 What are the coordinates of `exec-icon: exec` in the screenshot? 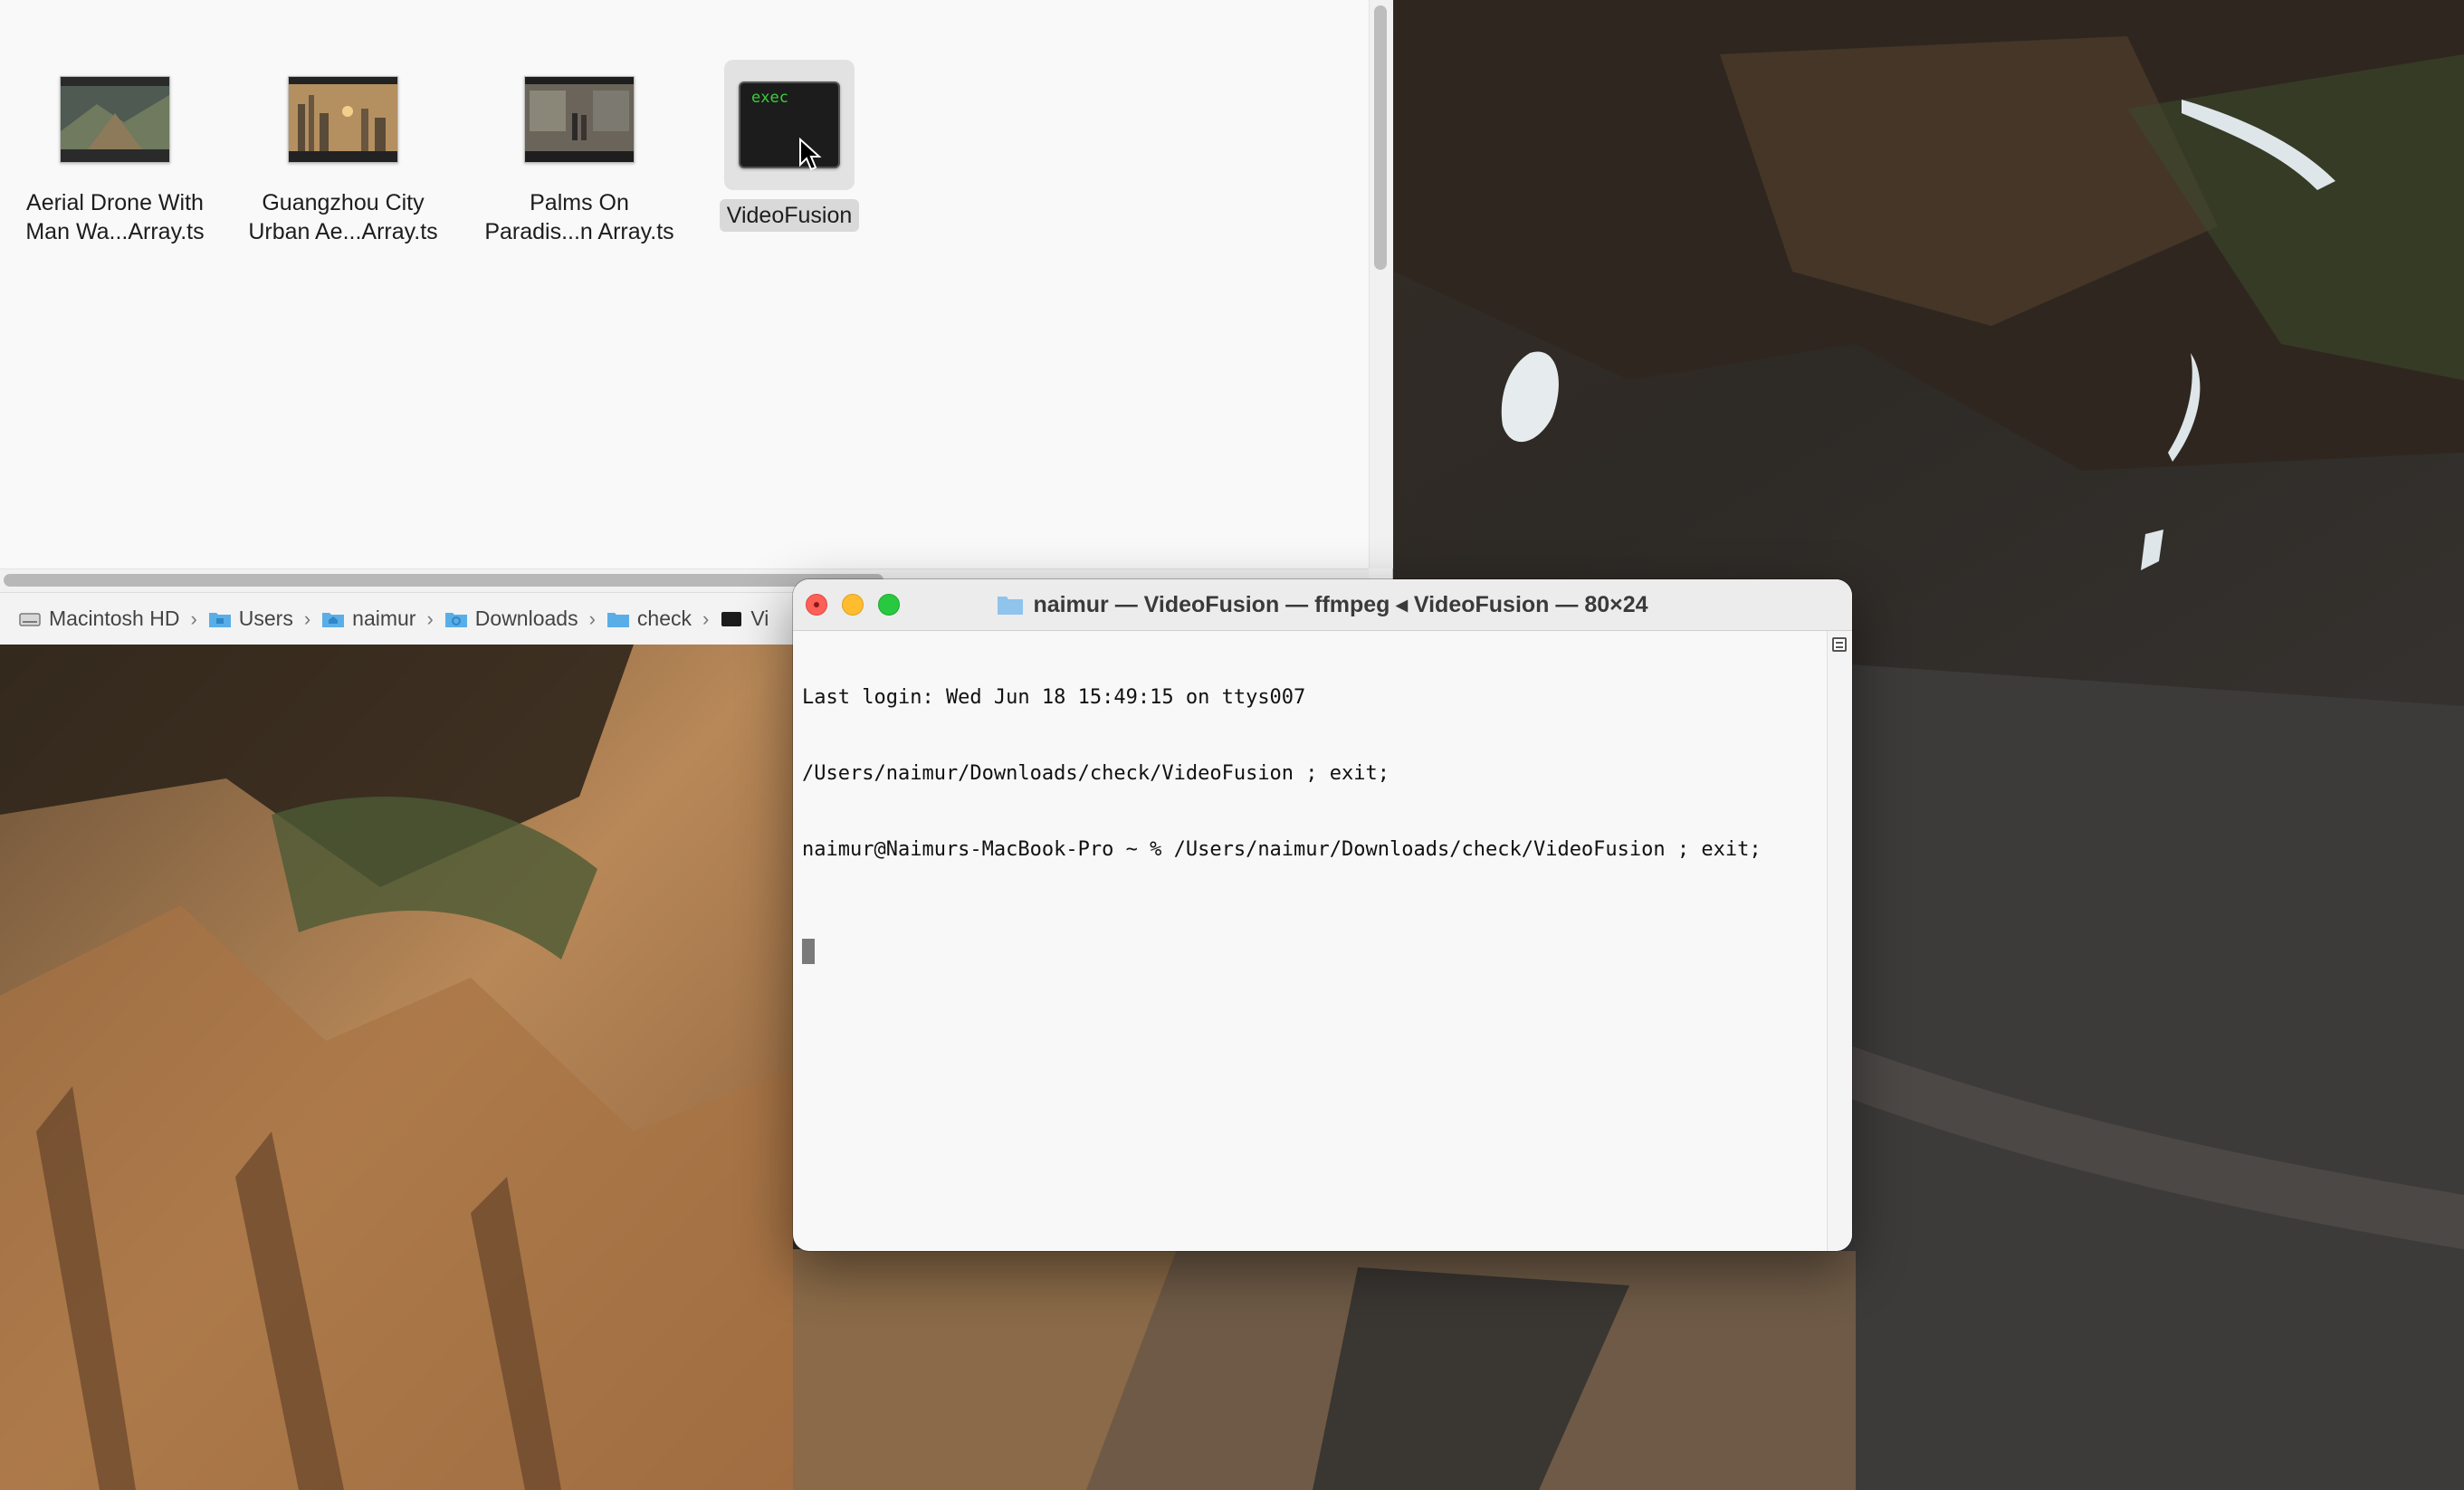 It's located at (789, 124).